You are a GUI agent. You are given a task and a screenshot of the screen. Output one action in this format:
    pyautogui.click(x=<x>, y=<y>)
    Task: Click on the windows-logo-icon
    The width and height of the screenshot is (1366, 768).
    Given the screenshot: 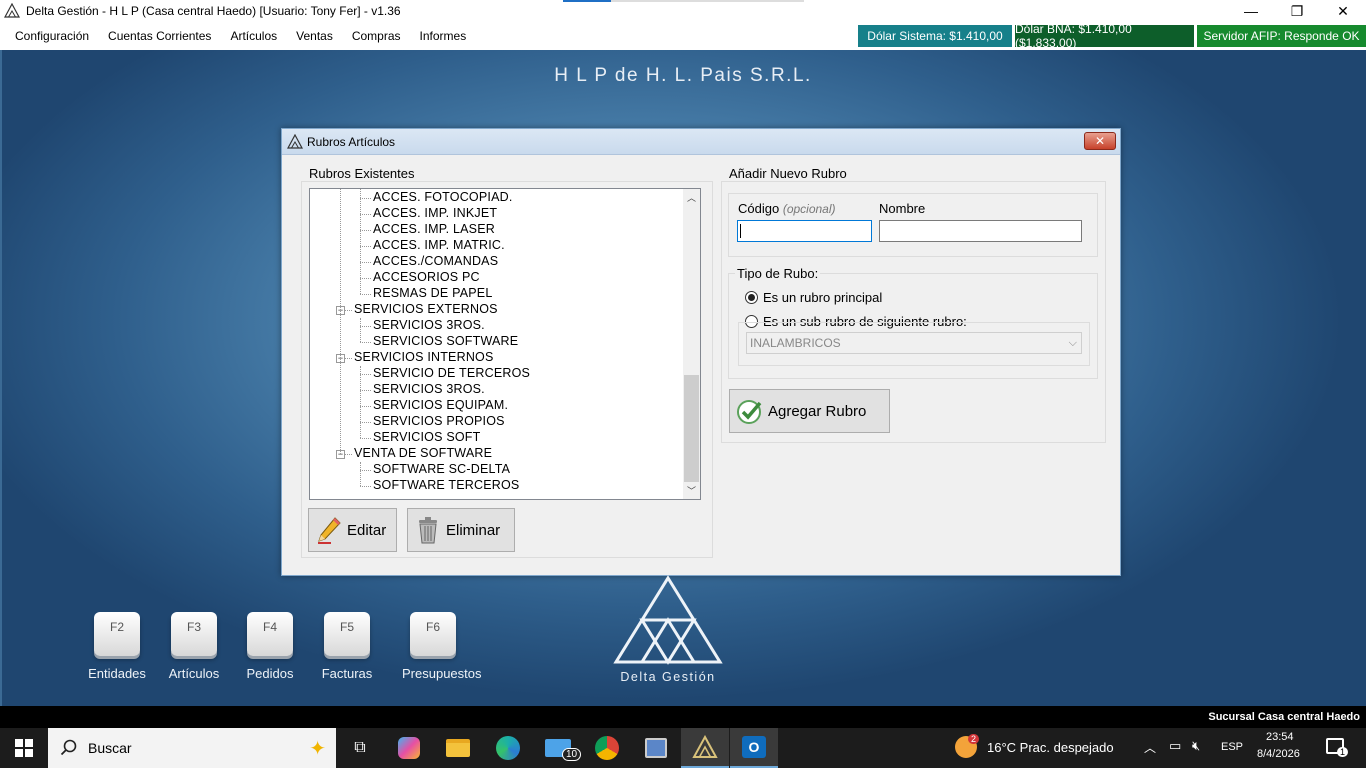 What is the action you would take?
    pyautogui.click(x=24, y=748)
    